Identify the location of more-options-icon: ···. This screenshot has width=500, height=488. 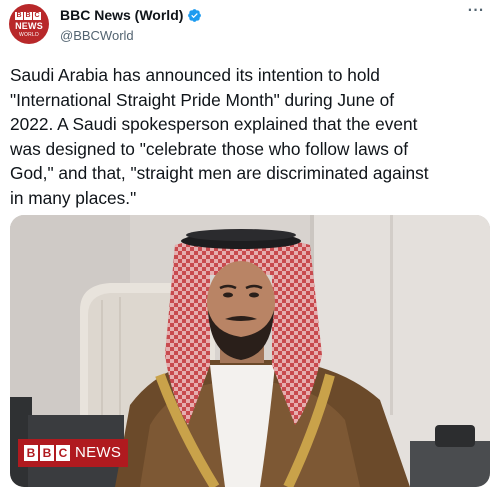
(476, 11).